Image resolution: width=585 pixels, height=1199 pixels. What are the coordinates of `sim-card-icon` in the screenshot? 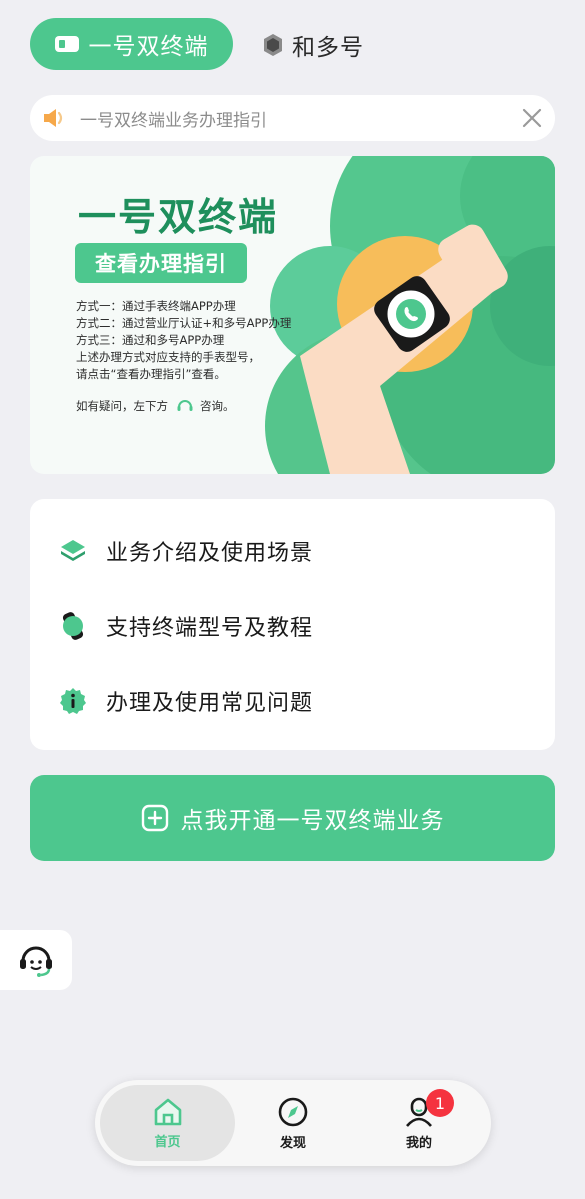 It's located at (66, 44).